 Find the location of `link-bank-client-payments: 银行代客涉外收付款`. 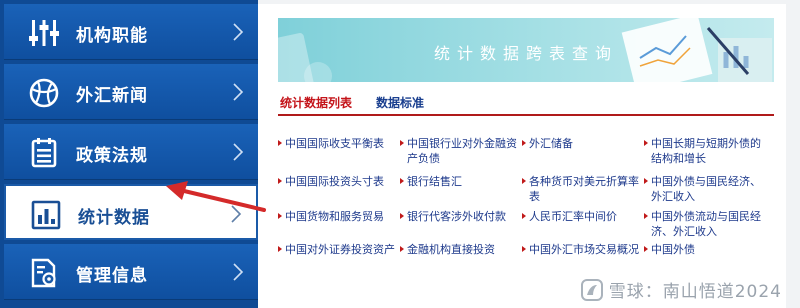

link-bank-client-payments: 银行代客涉外收付款 is located at coordinates (460, 216).